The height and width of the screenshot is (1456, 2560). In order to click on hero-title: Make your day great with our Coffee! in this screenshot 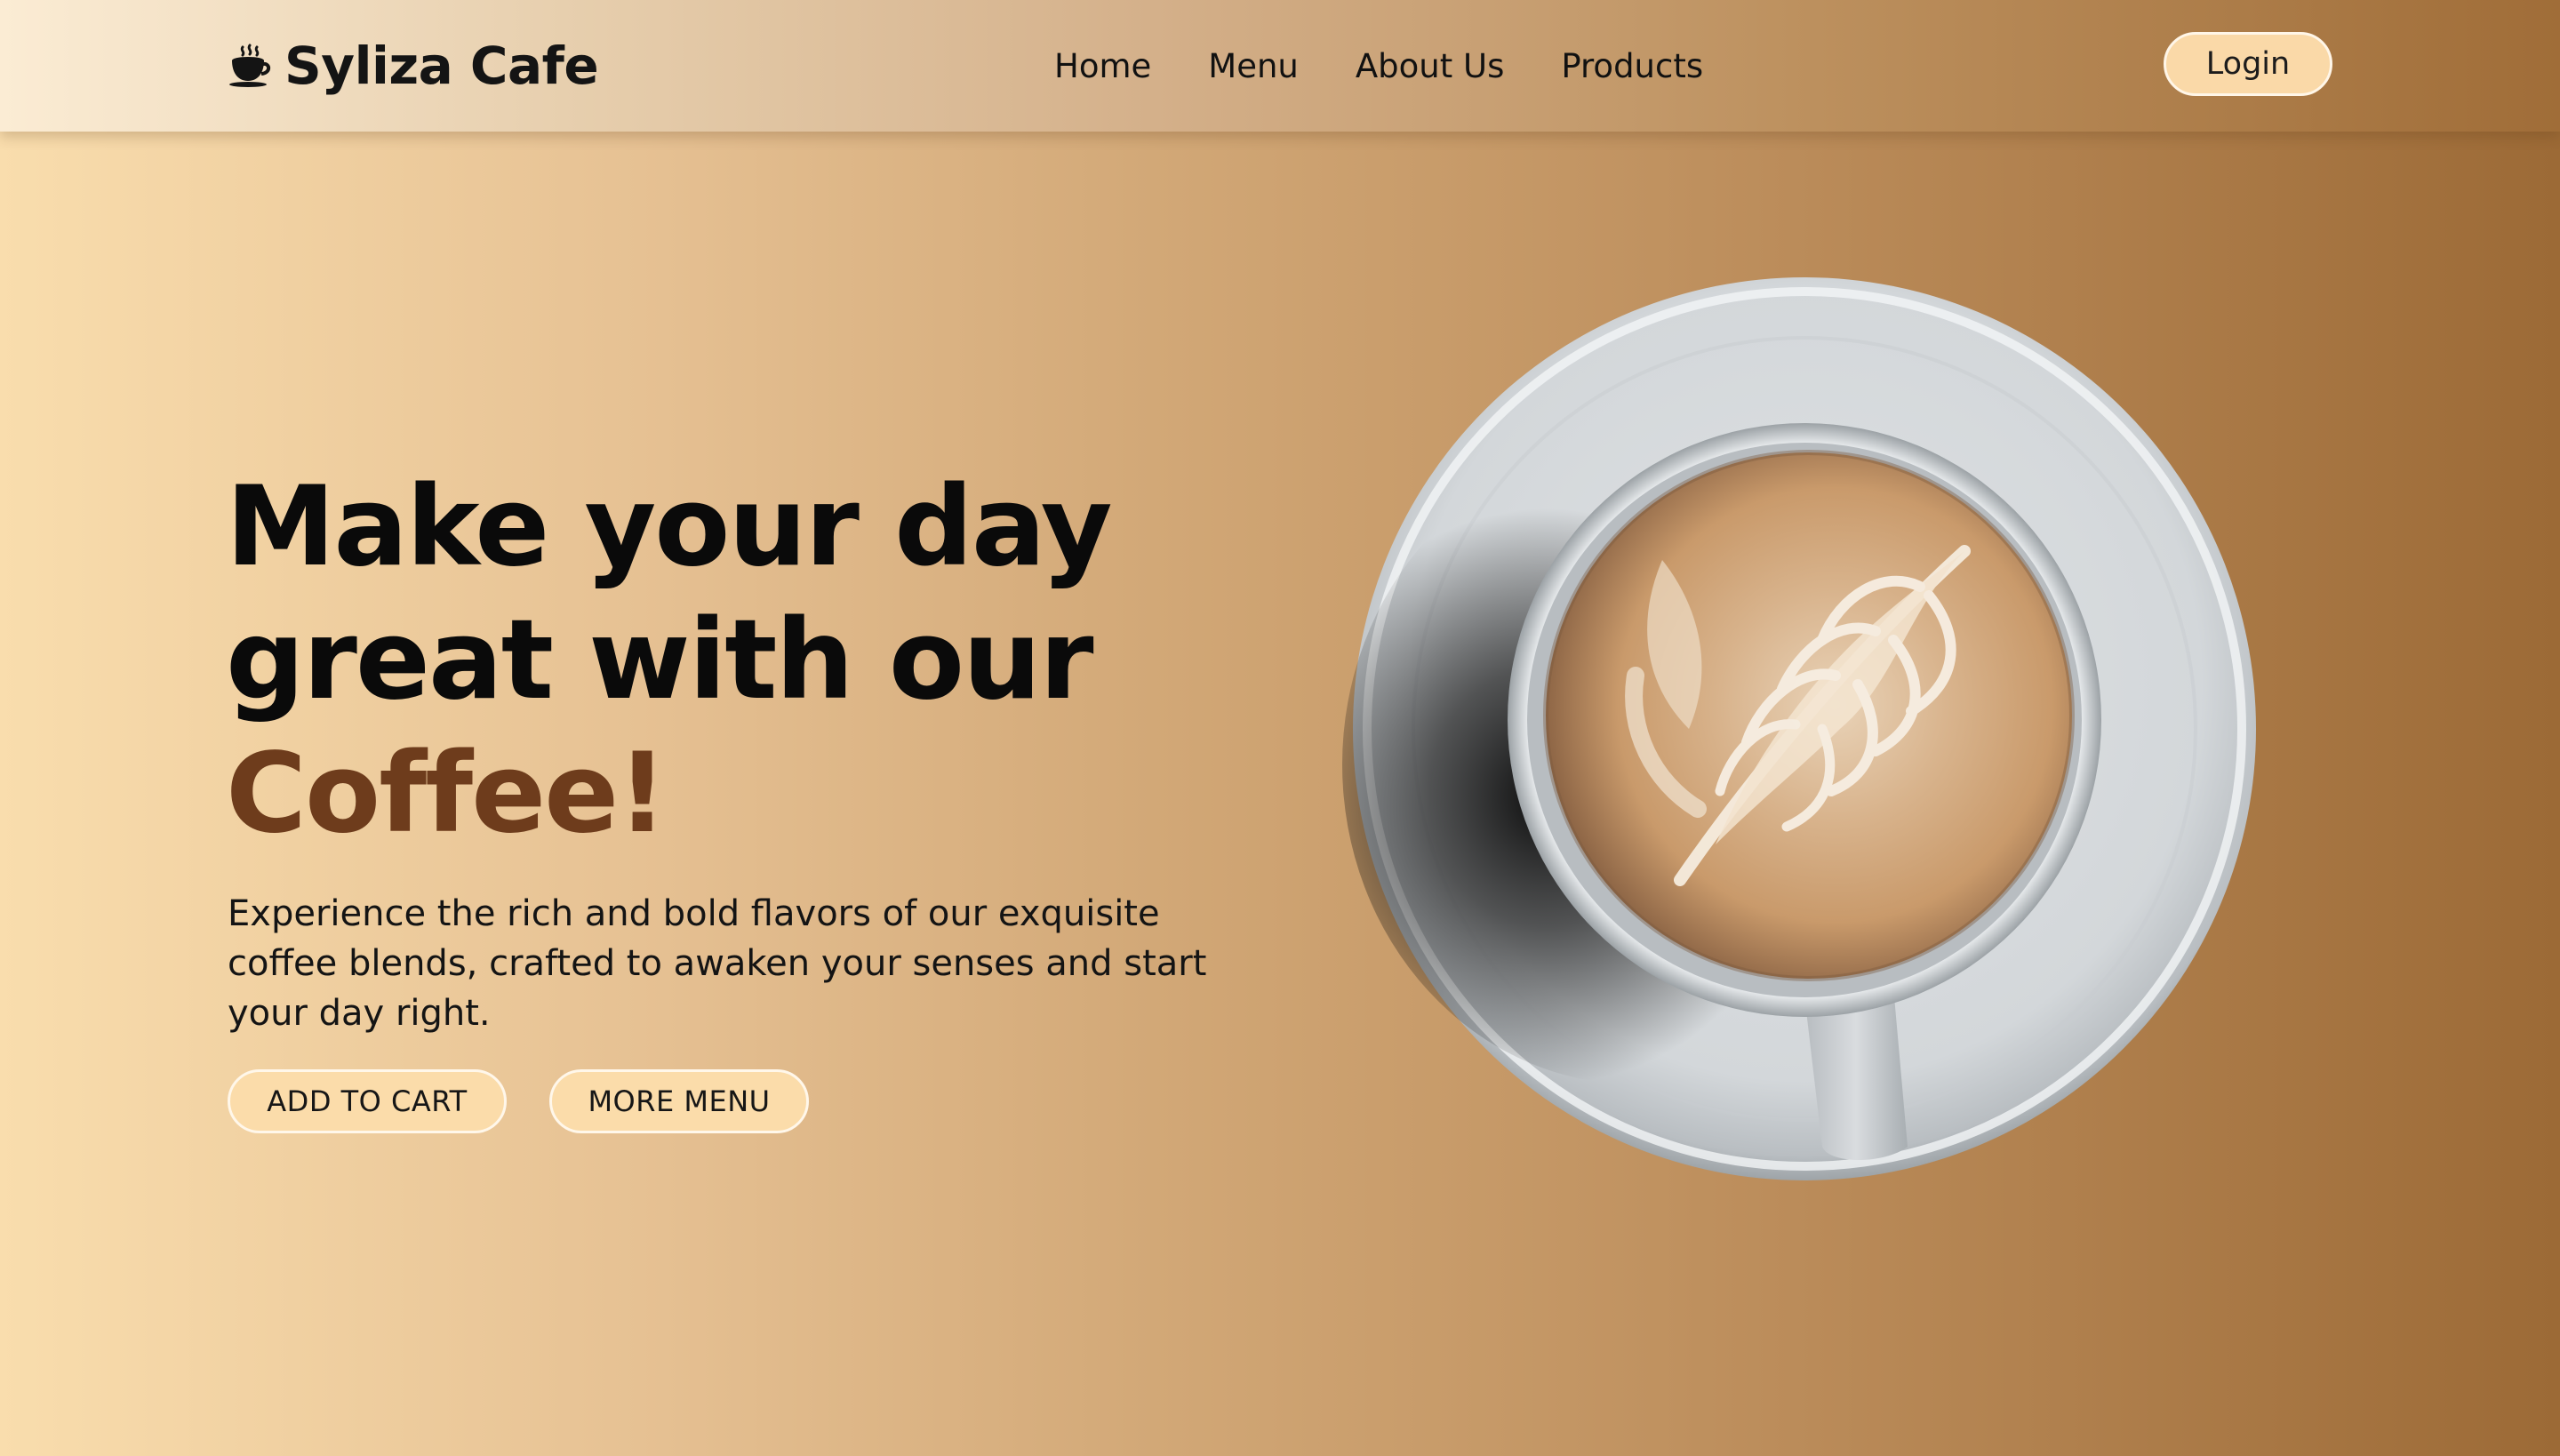, I will do `click(669, 660)`.